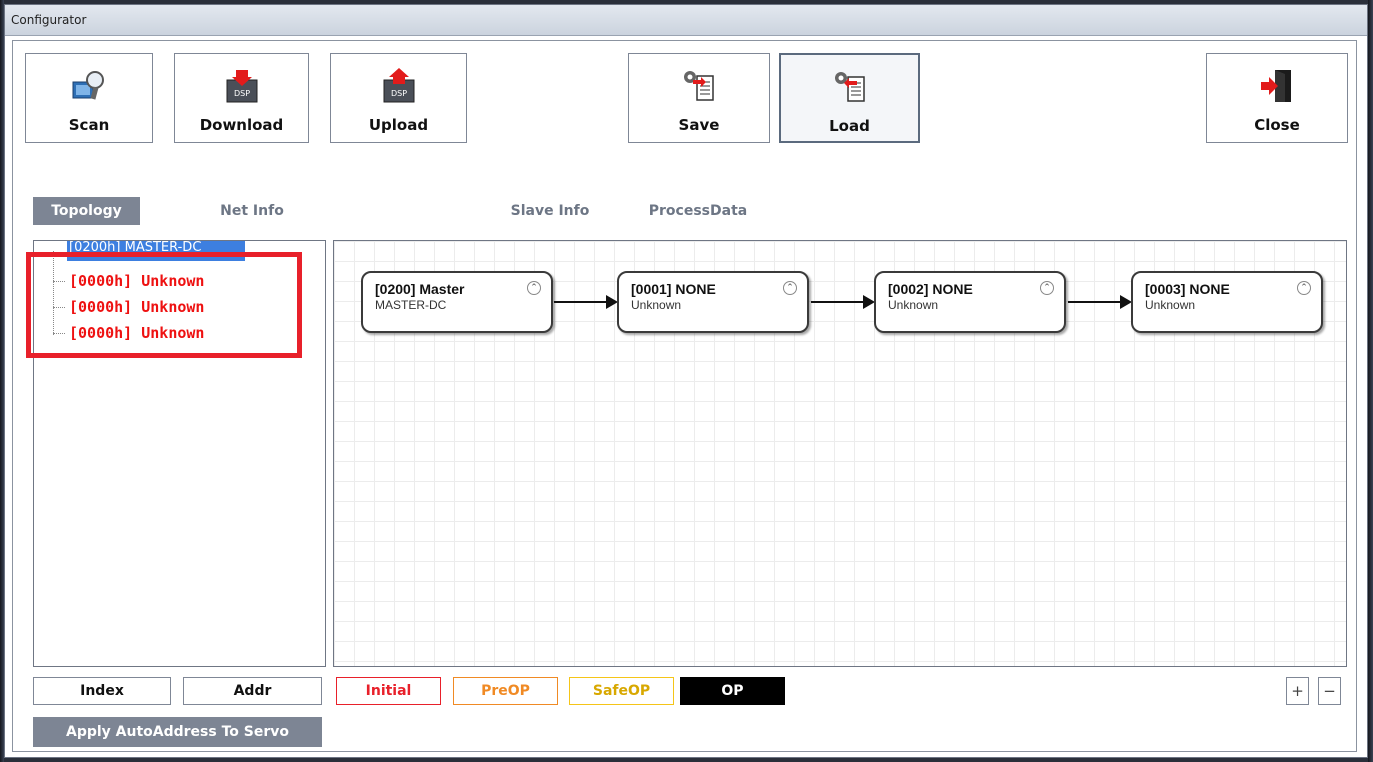 The image size is (1373, 762). I want to click on state-op: OP, so click(732, 691).